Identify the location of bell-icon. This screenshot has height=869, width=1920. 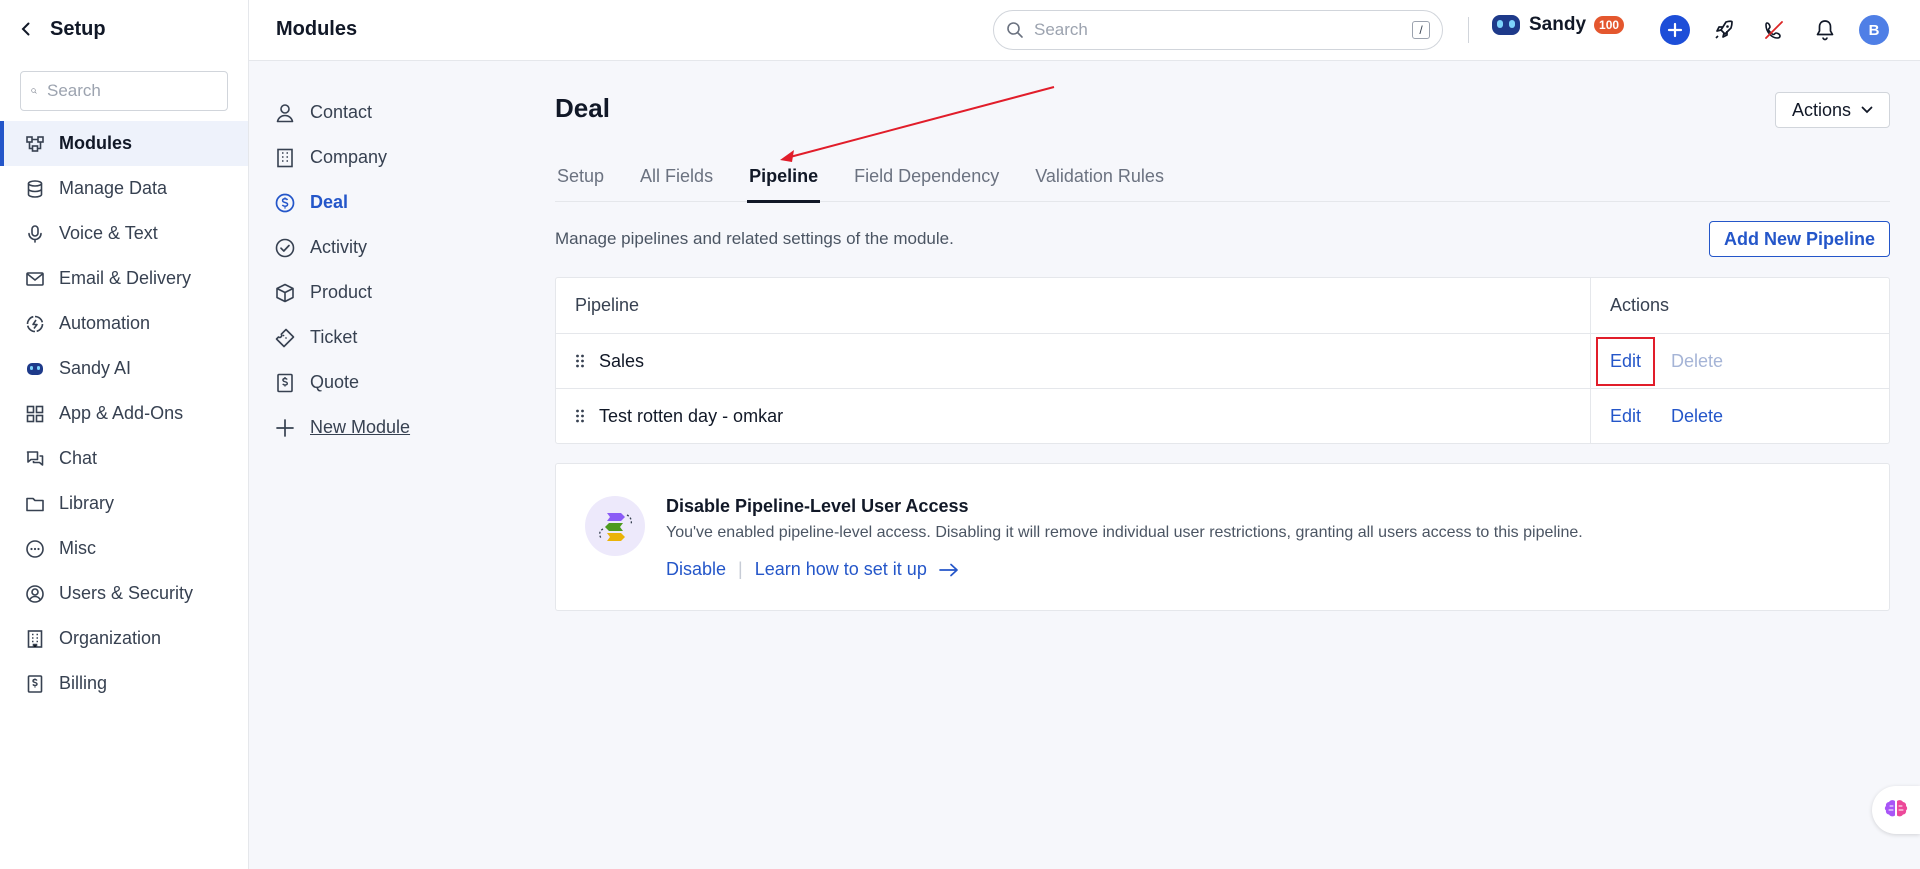
(1825, 30).